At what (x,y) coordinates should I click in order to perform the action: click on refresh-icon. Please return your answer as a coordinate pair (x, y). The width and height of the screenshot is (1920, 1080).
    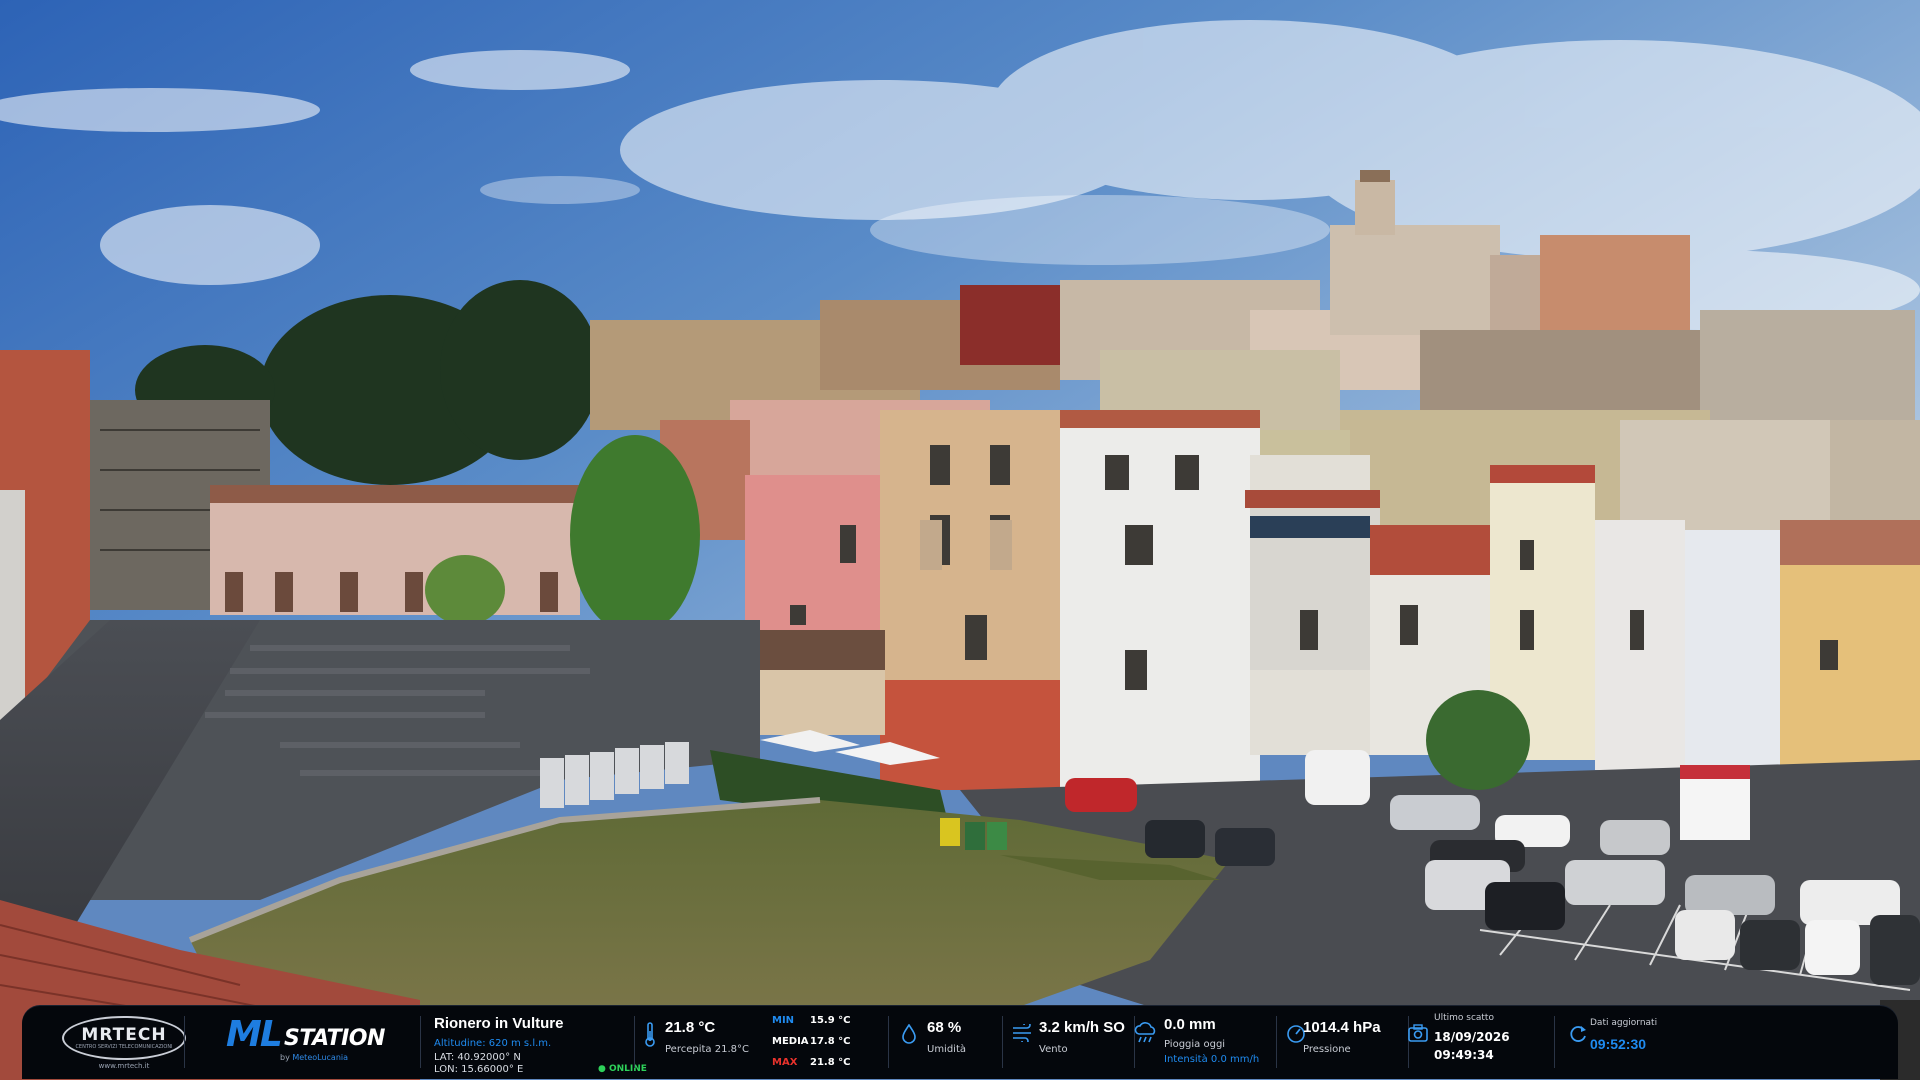
    Looking at the image, I should click on (1578, 1034).